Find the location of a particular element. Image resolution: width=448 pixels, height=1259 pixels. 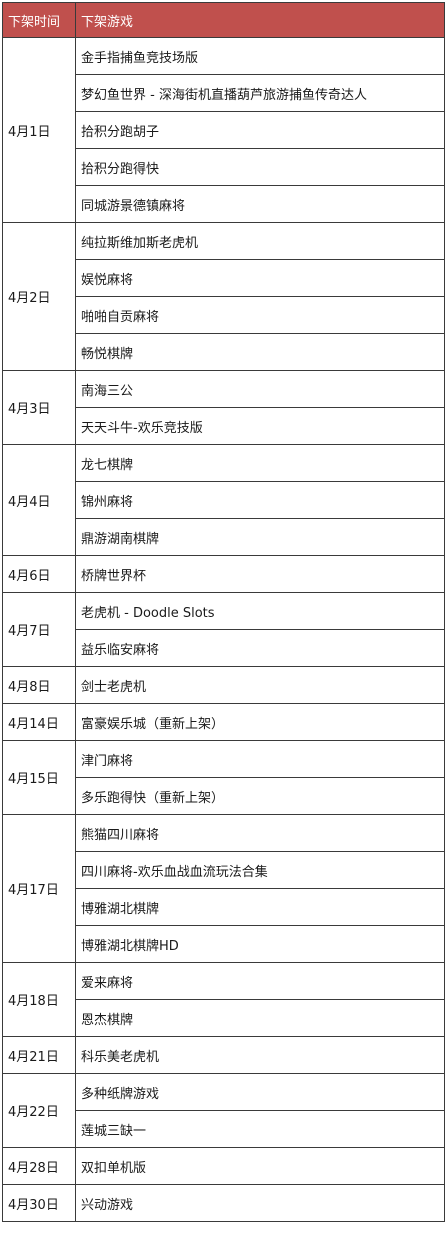

delist-date-cell: 4月2日 is located at coordinates (39, 296).